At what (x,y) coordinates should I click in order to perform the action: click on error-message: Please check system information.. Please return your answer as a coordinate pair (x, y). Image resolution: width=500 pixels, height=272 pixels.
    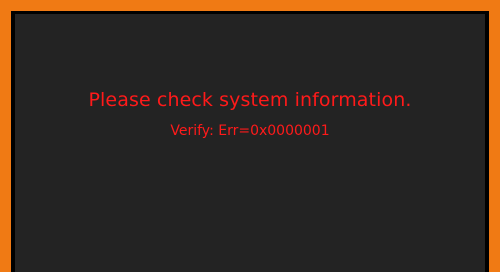
    Looking at the image, I should click on (250, 100).